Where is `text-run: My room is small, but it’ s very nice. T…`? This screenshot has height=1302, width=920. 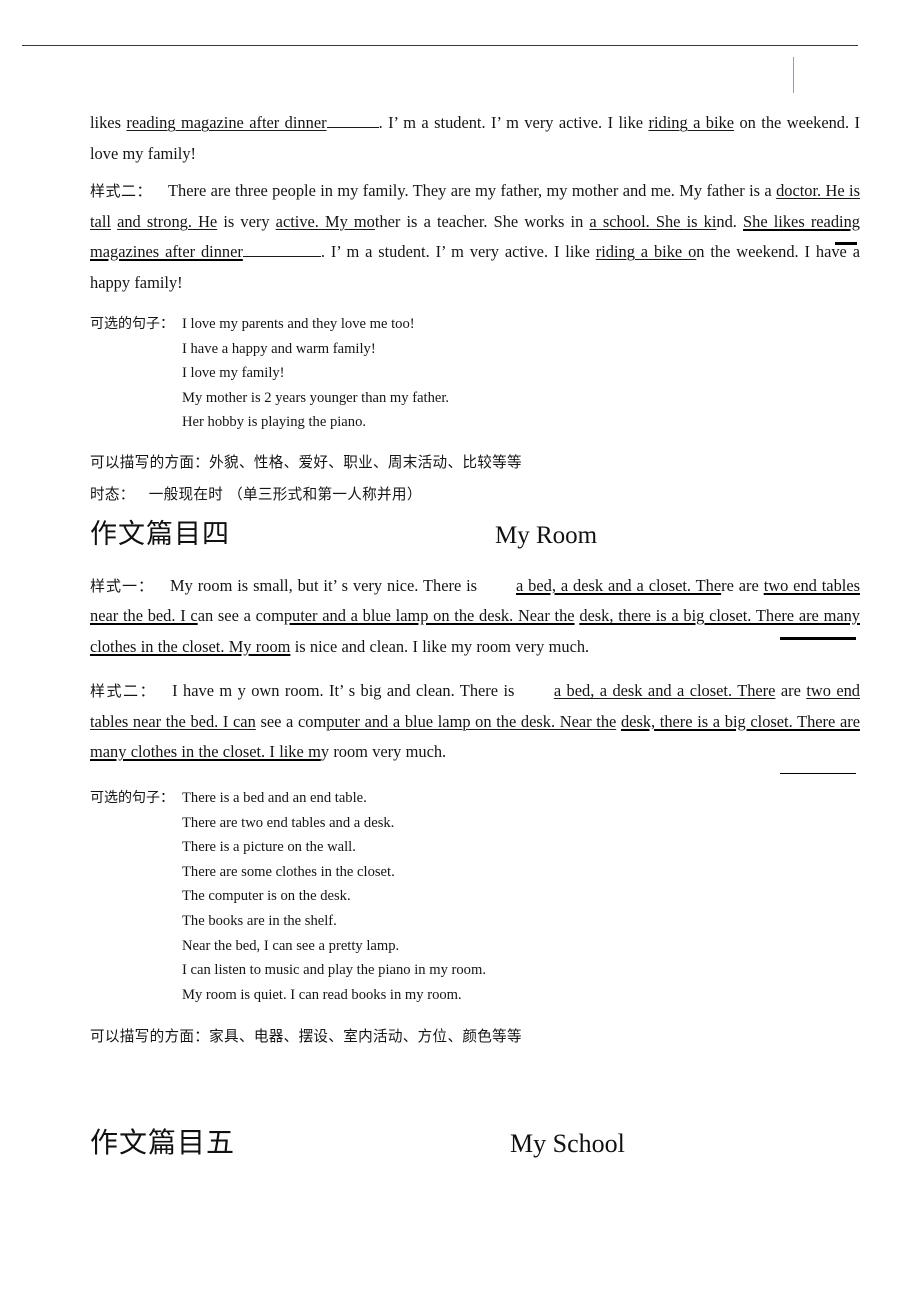
text-run: My room is small, but it’ s very nice. T… is located at coordinates (326, 585).